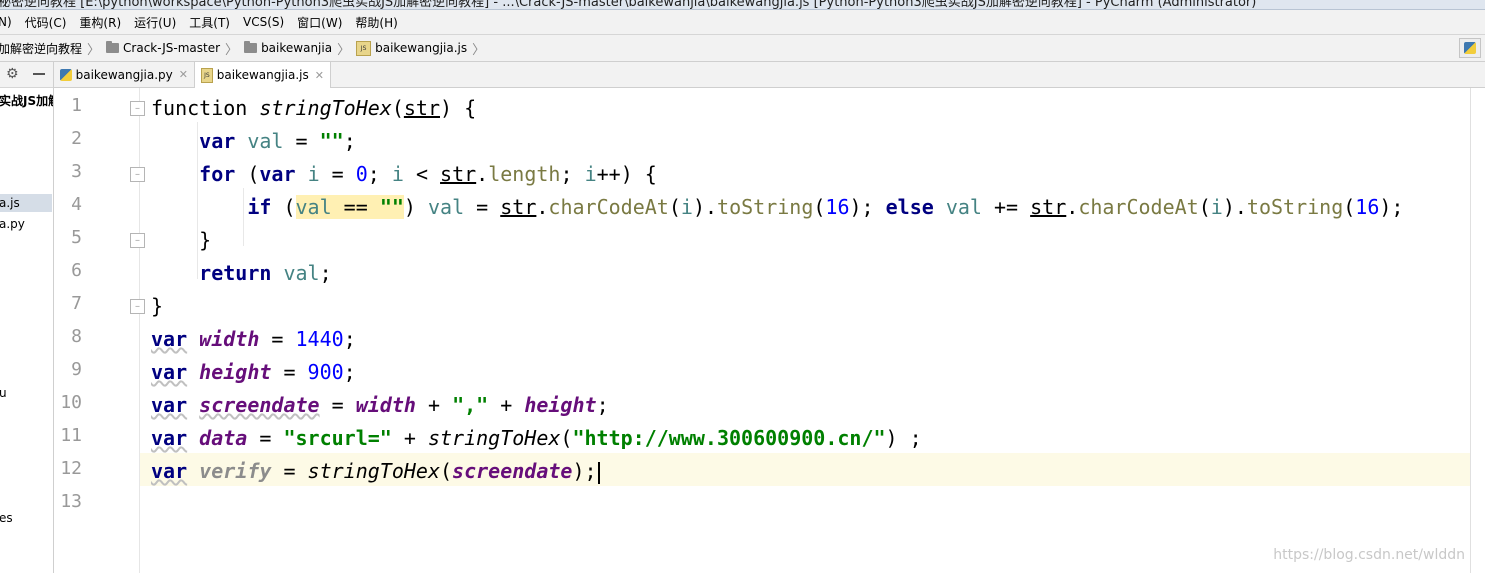 This screenshot has width=1485, height=573. I want to click on project-item-u: u, so click(3, 393).